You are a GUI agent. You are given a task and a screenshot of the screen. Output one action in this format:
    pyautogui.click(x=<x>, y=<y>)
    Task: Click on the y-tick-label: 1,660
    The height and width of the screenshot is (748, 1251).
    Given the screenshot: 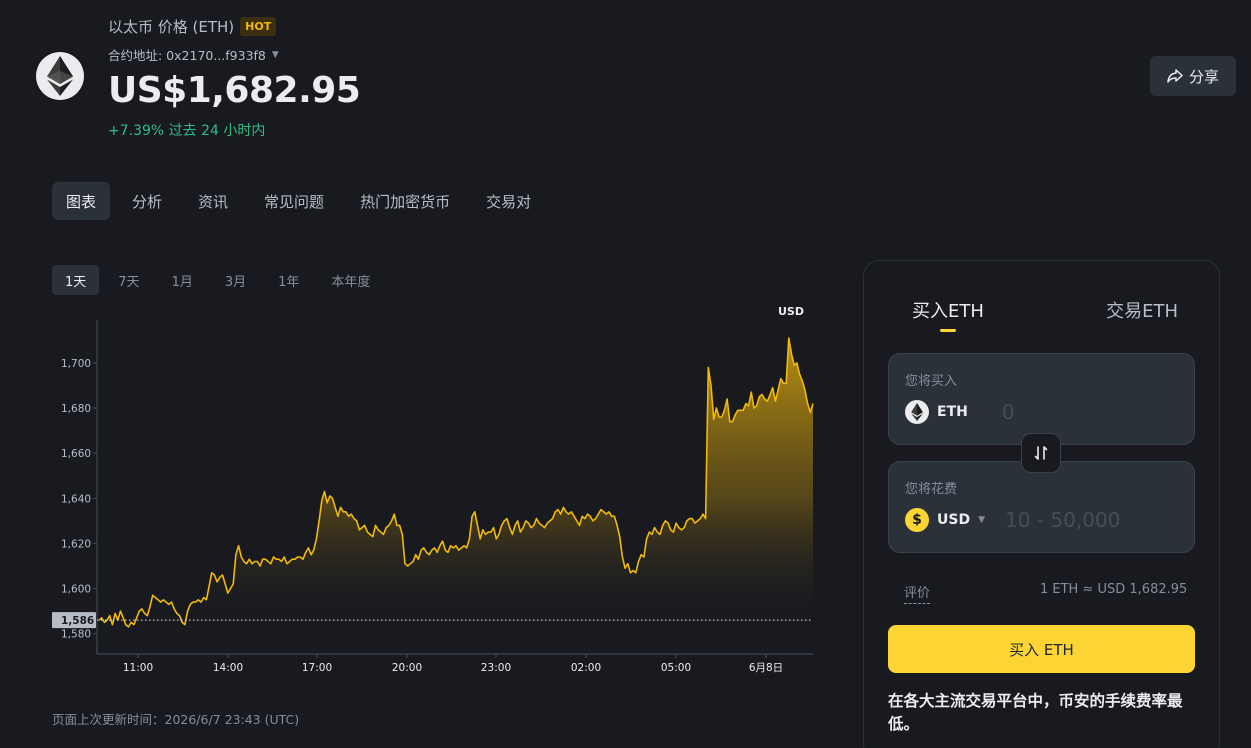 What is the action you would take?
    pyautogui.click(x=76, y=454)
    